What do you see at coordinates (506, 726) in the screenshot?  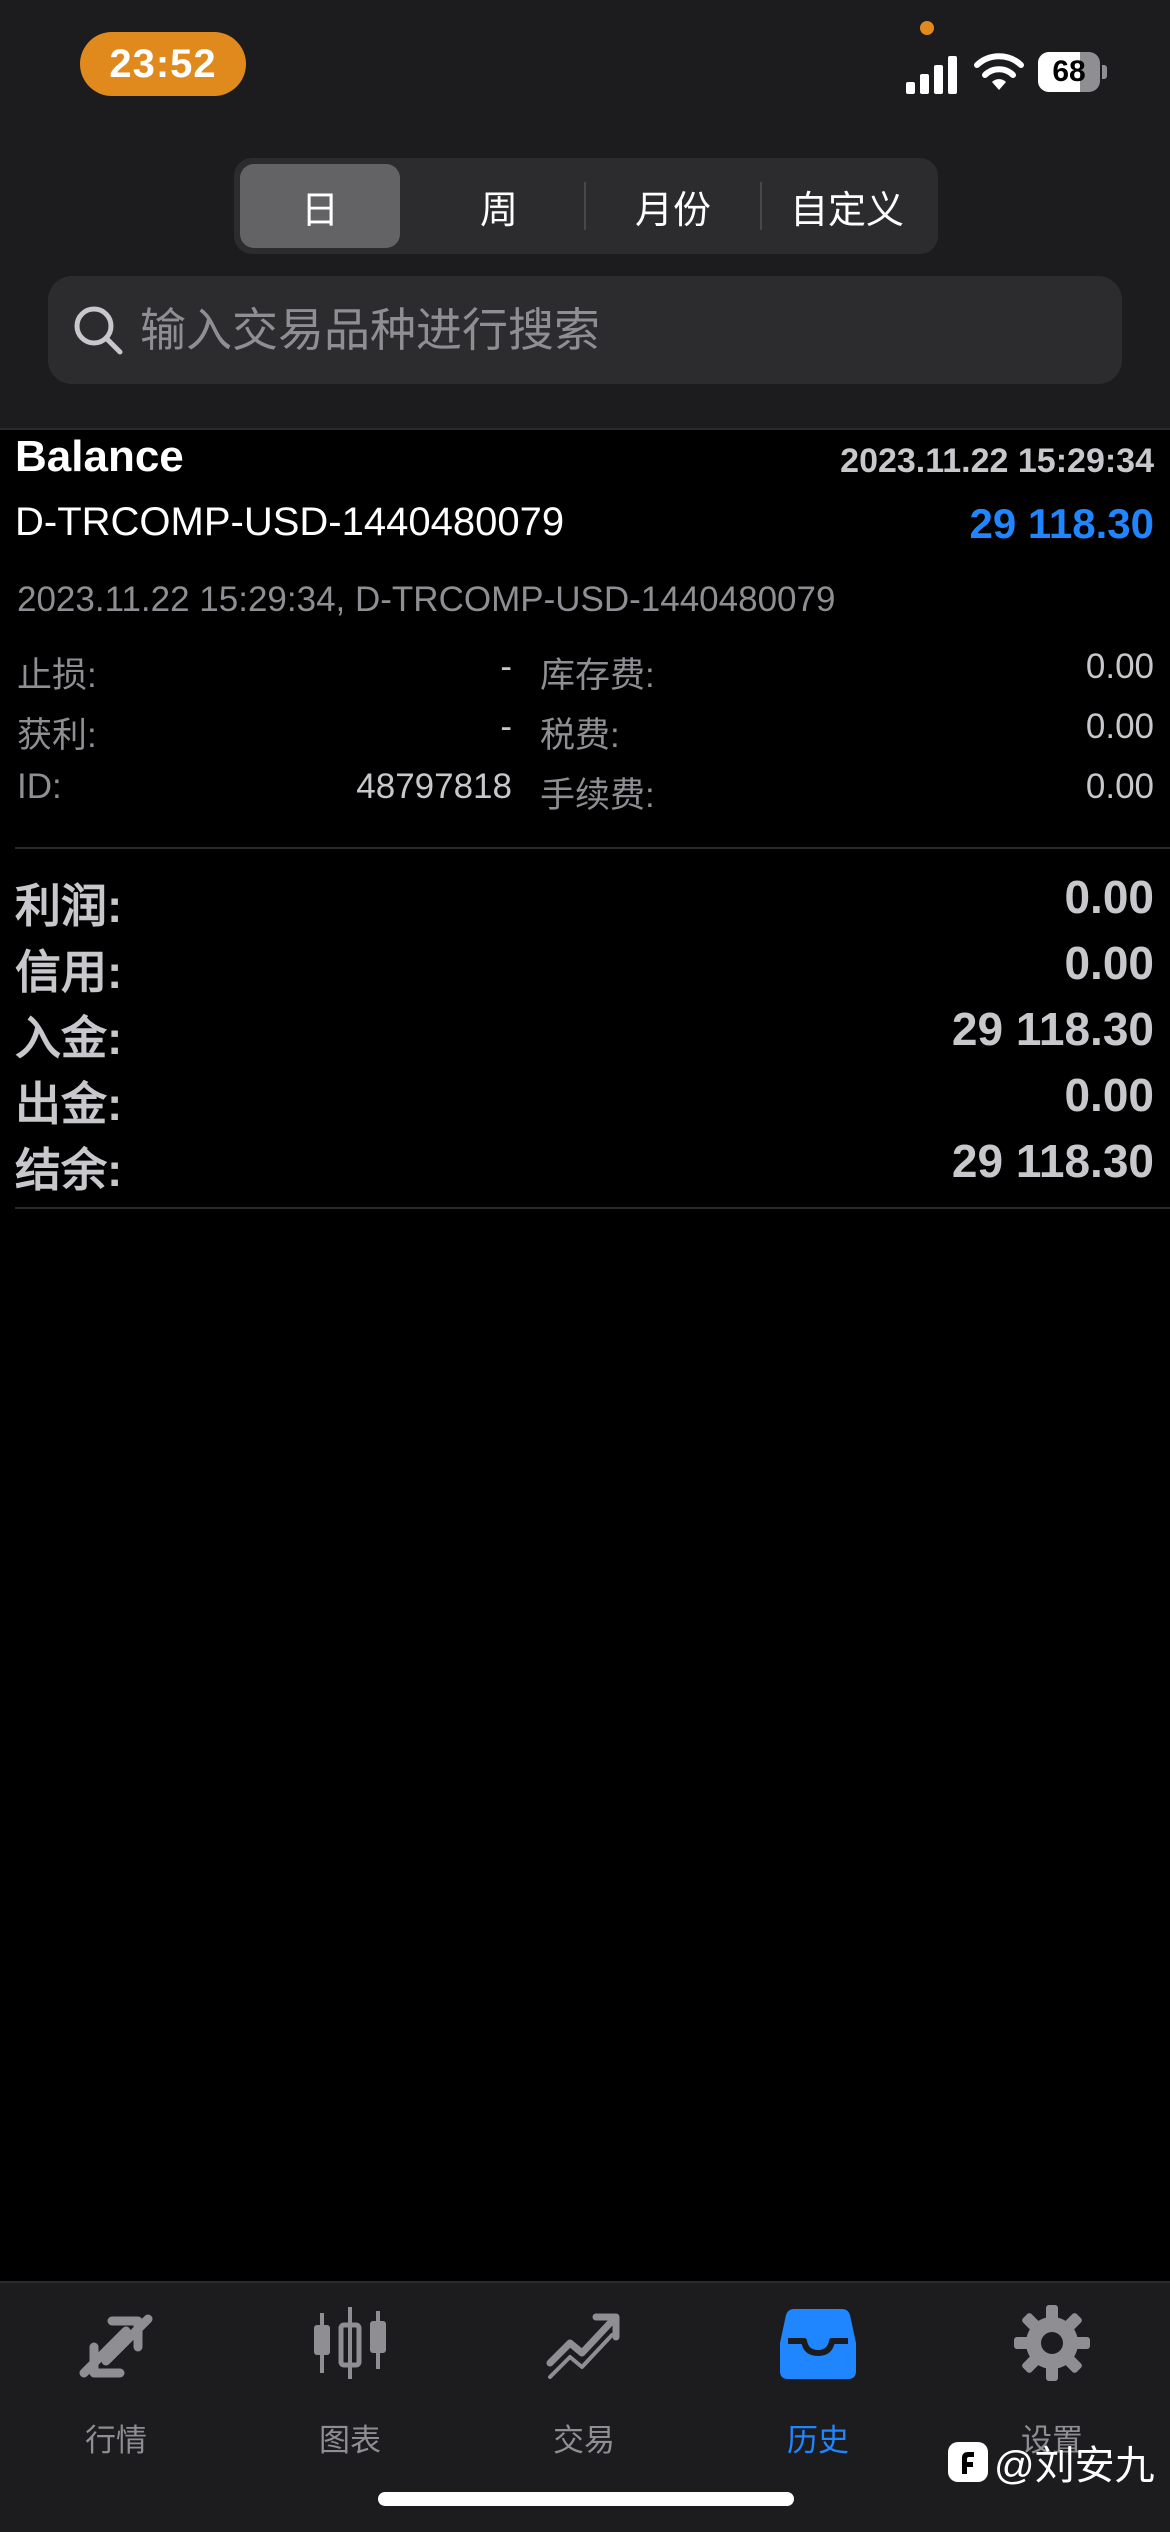 I see `take-profit-value: -` at bounding box center [506, 726].